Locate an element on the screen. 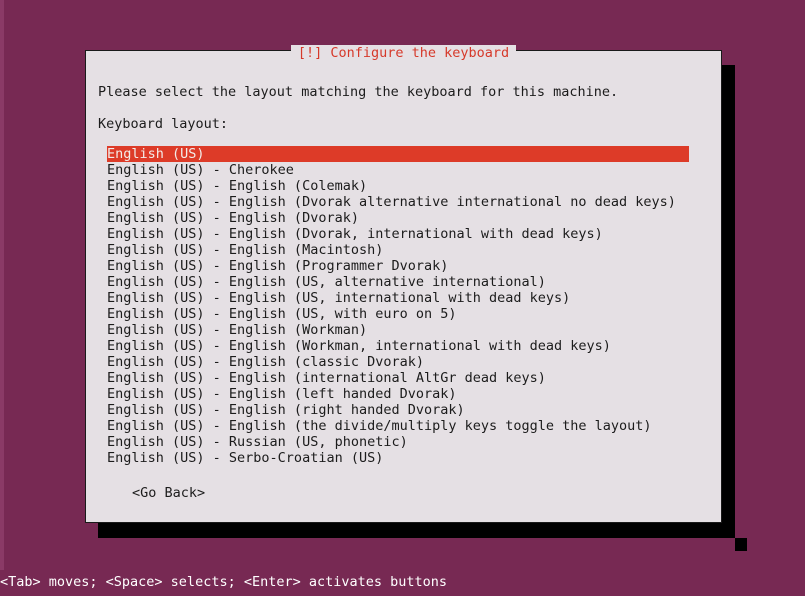 Image resolution: width=805 pixels, height=596 pixels. shadow-corner-notch is located at coordinates (741, 544).